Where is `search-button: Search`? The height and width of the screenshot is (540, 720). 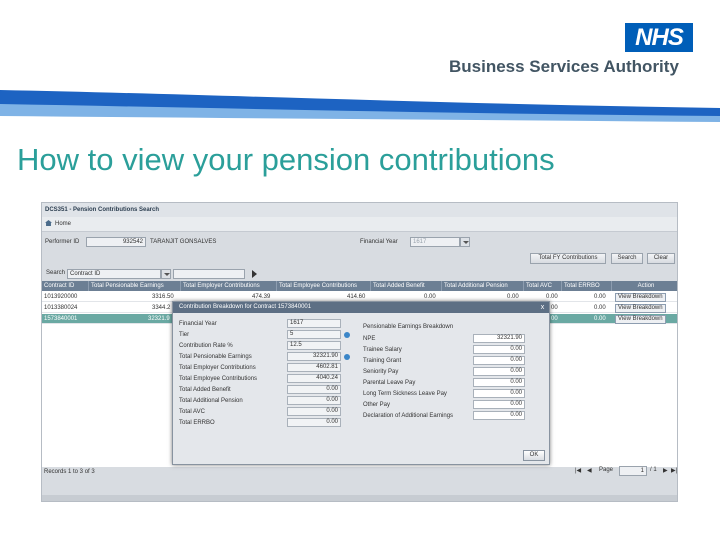 search-button: Search is located at coordinates (627, 258).